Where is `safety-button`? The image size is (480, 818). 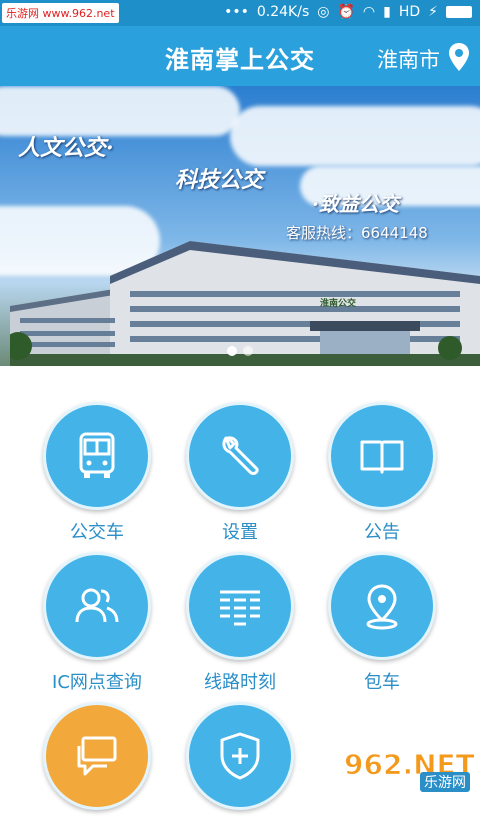
safety-button is located at coordinates (240, 756).